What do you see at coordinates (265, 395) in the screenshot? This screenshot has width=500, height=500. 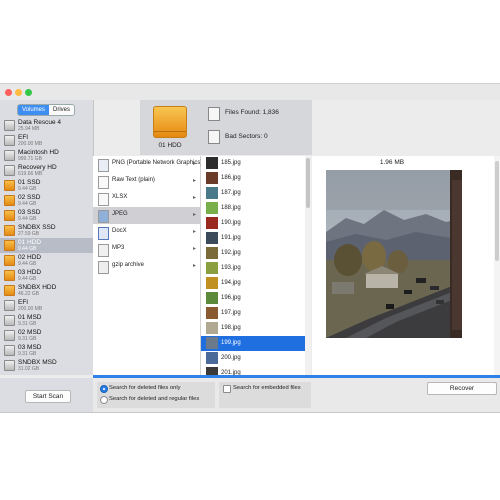 I see `embedded-option: Search for embedded files` at bounding box center [265, 395].